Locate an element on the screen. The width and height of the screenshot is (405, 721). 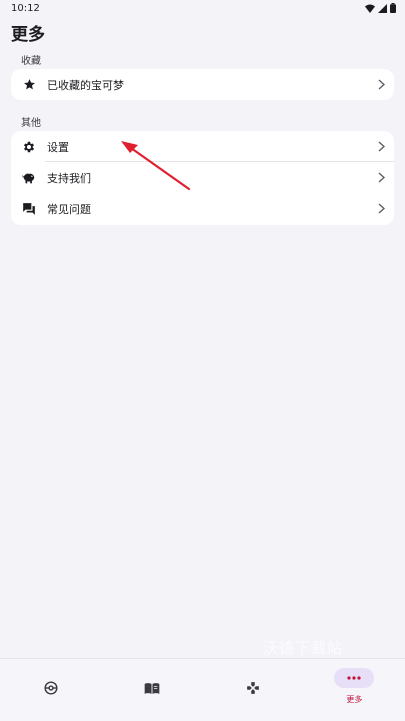
status-icons is located at coordinates (380, 8).